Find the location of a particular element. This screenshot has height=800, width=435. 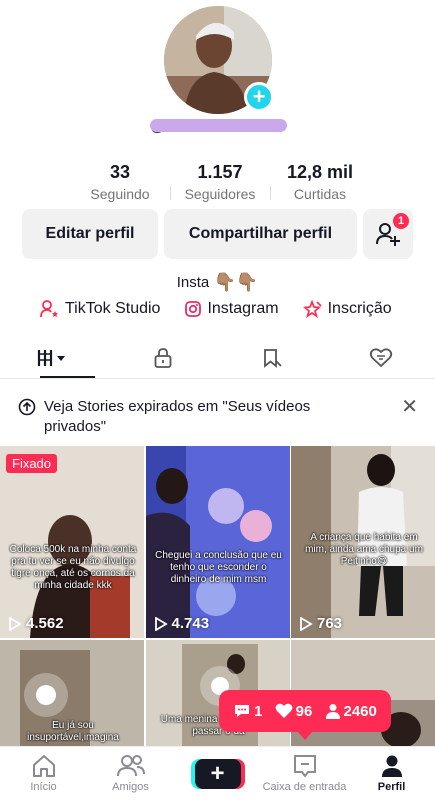

stat-value: 12,8 mil is located at coordinates (320, 172).